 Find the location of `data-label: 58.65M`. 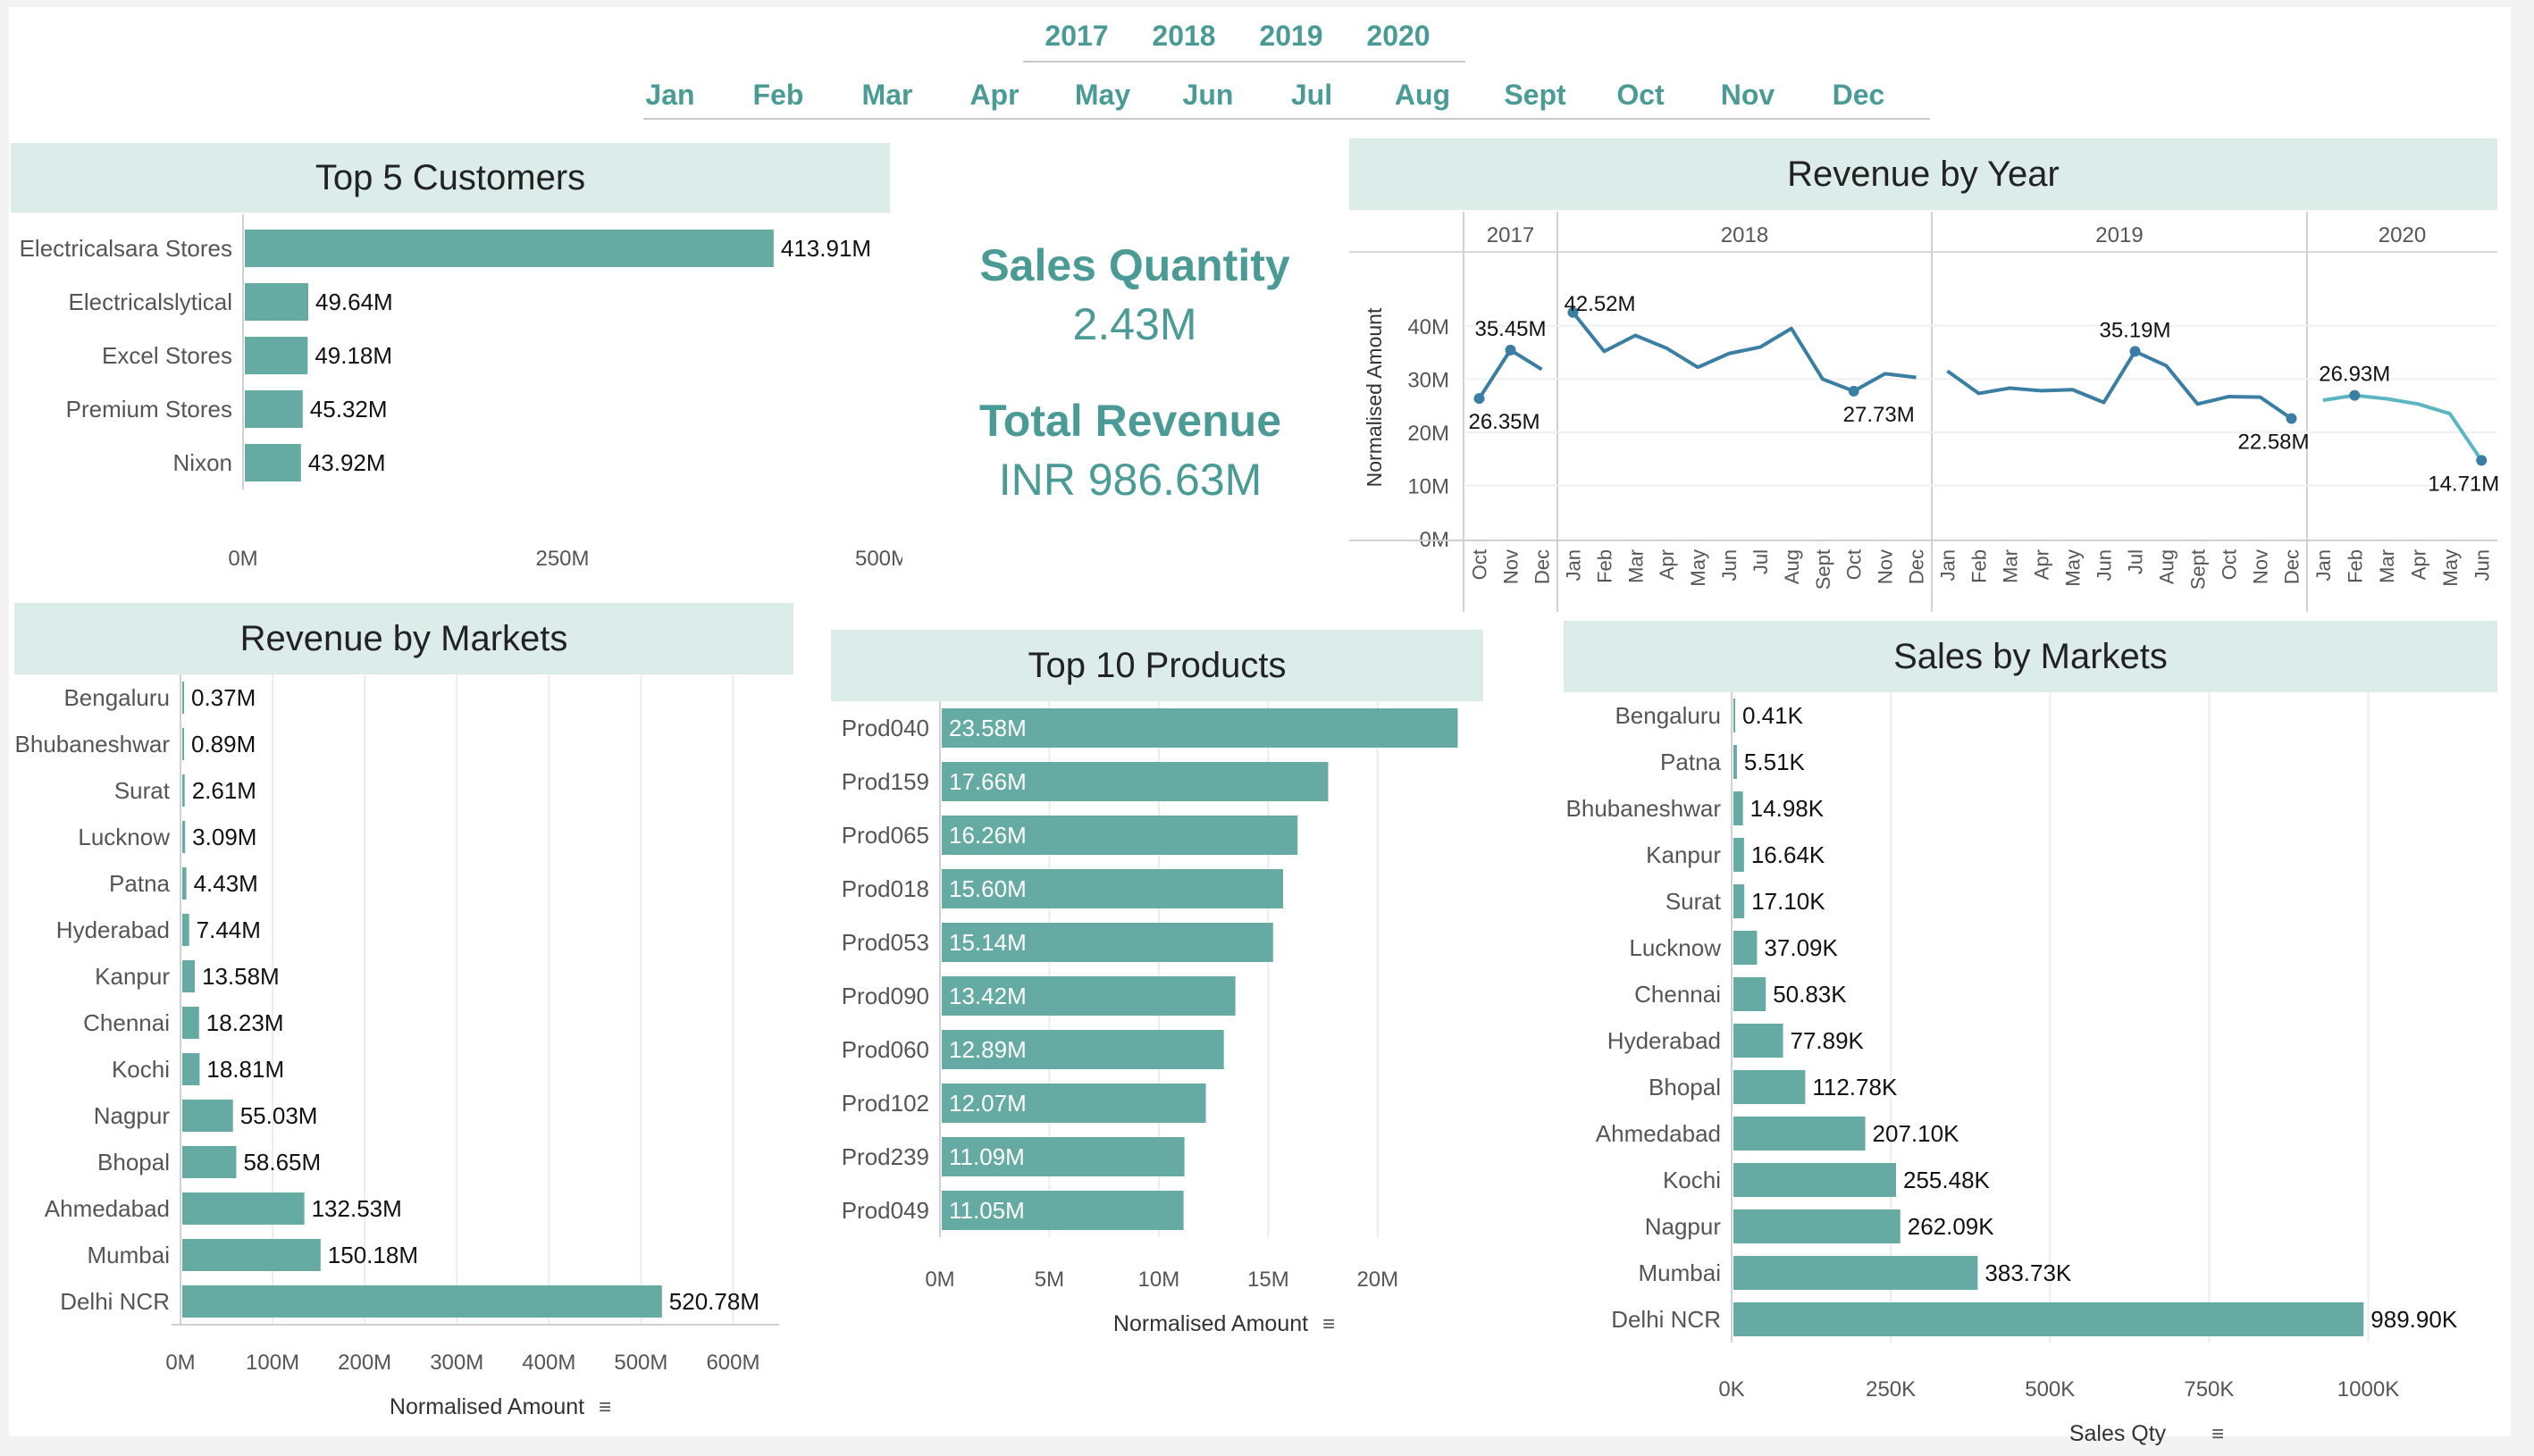

data-label: 58.65M is located at coordinates (282, 1162).